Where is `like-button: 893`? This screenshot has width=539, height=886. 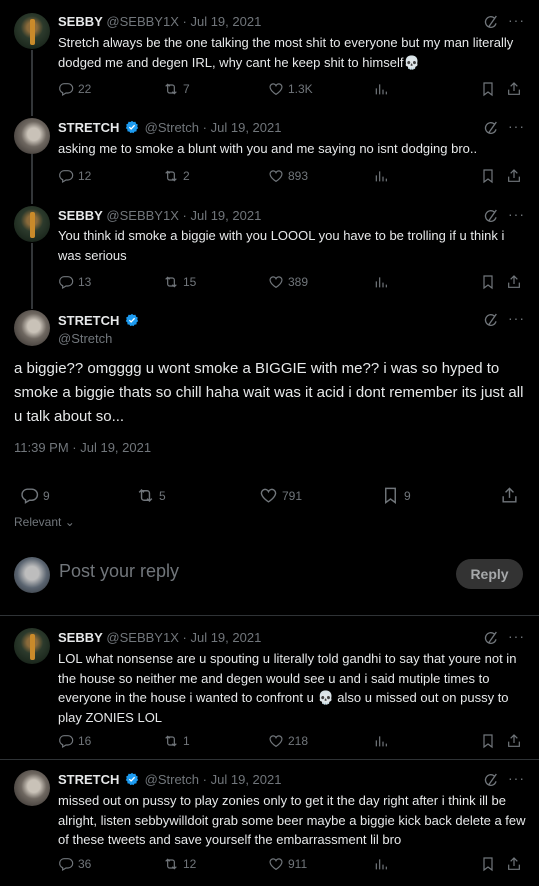
like-button: 893 is located at coordinates (288, 176).